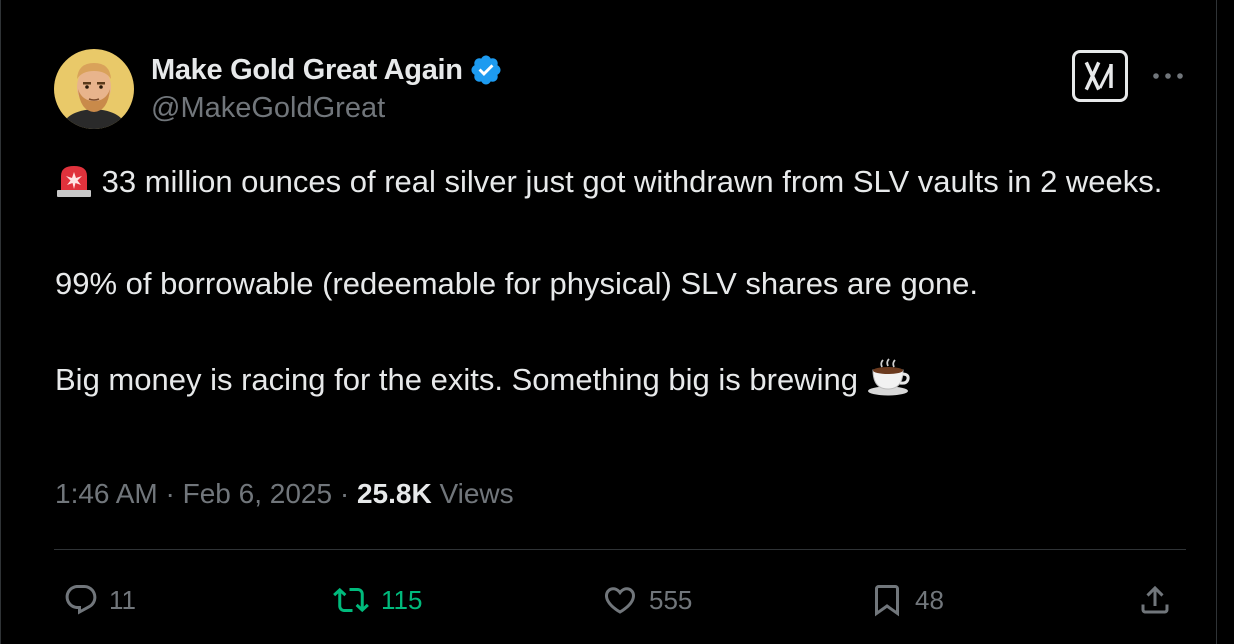  I want to click on views-count: 25.8K, so click(394, 493).